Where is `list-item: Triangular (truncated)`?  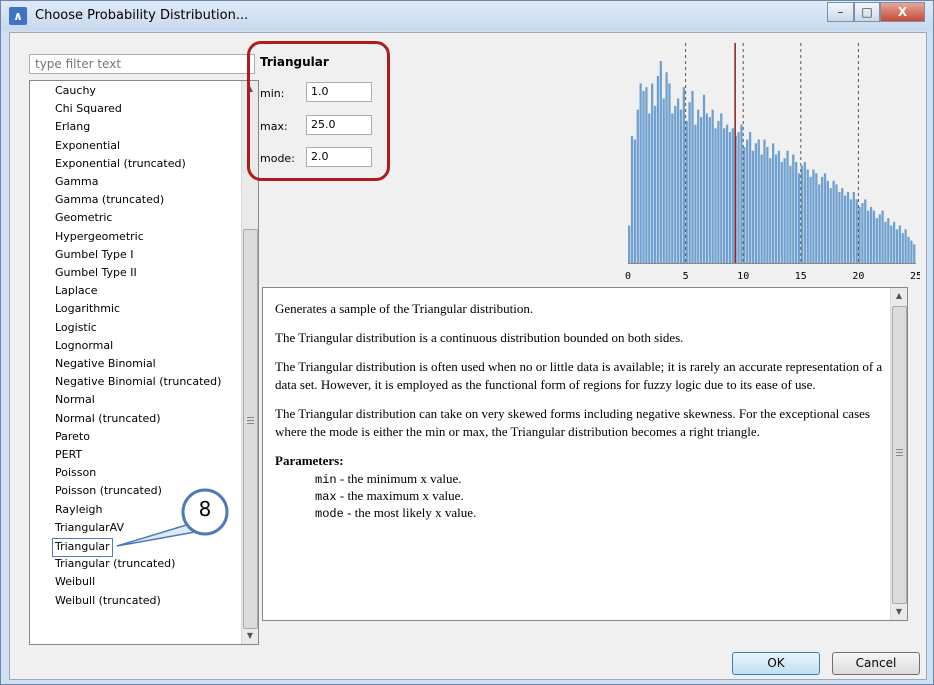
list-item: Triangular (truncated) is located at coordinates (115, 564).